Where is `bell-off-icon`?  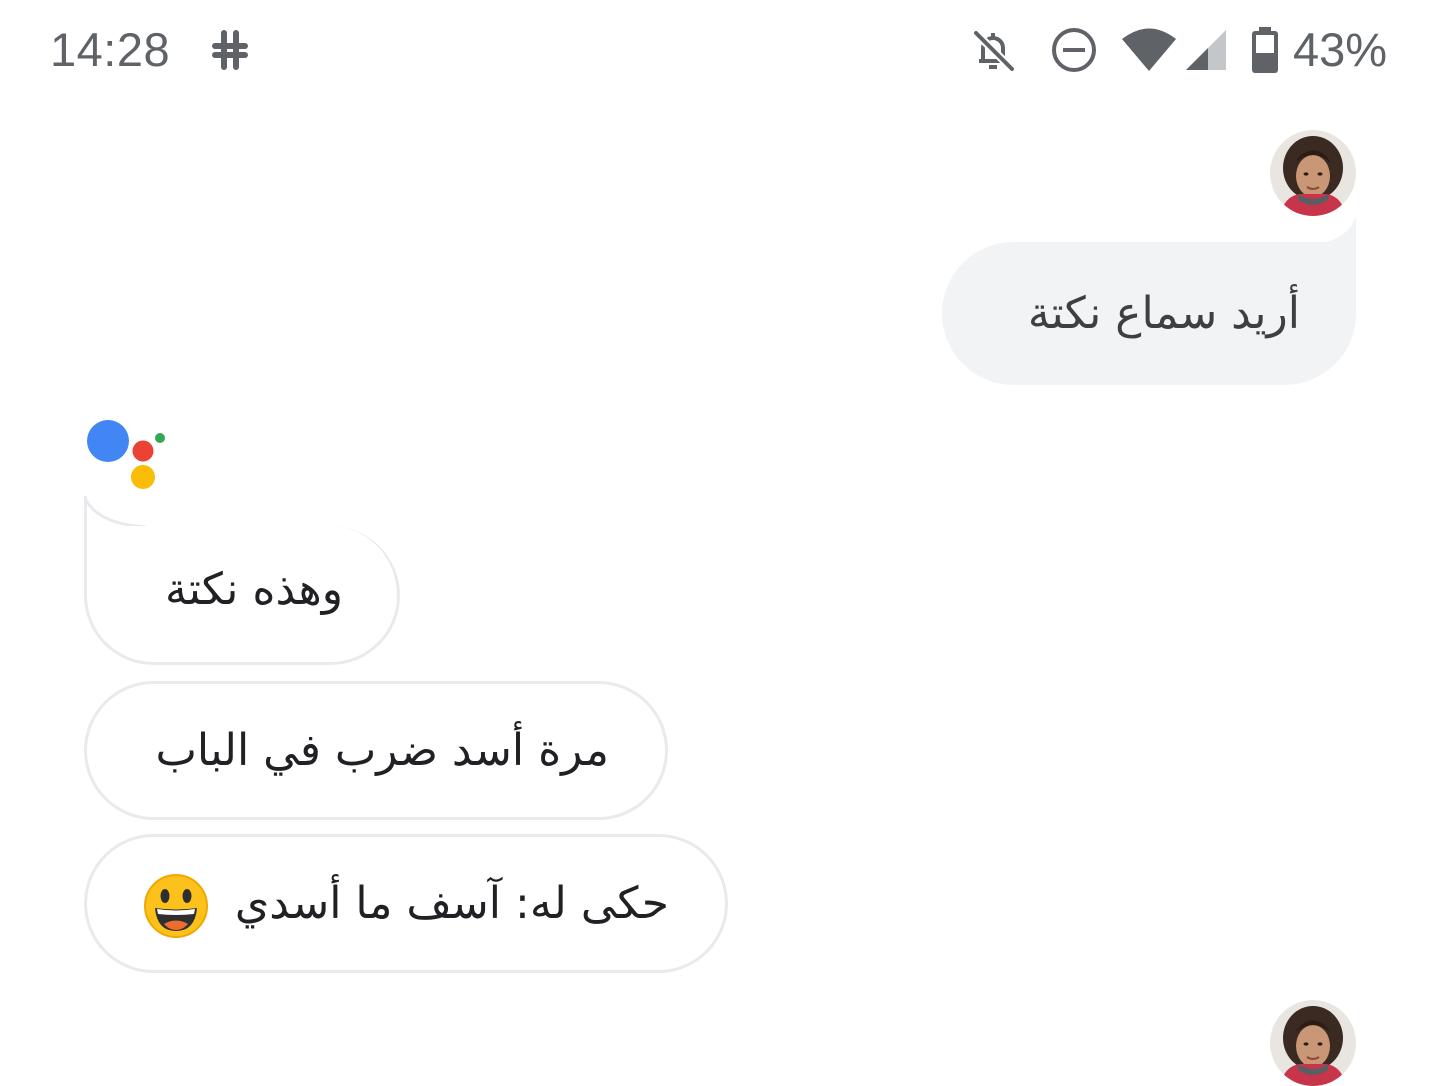
bell-off-icon is located at coordinates (994, 51).